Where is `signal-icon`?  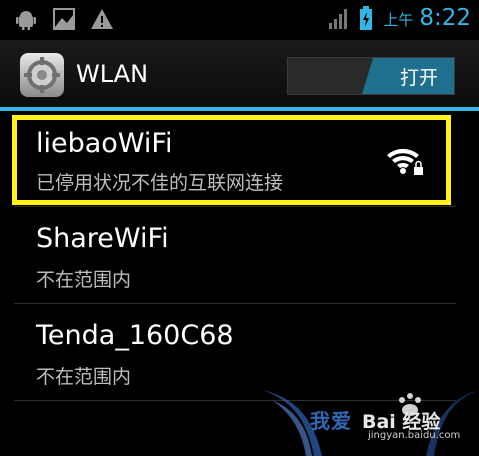
signal-icon is located at coordinates (338, 19).